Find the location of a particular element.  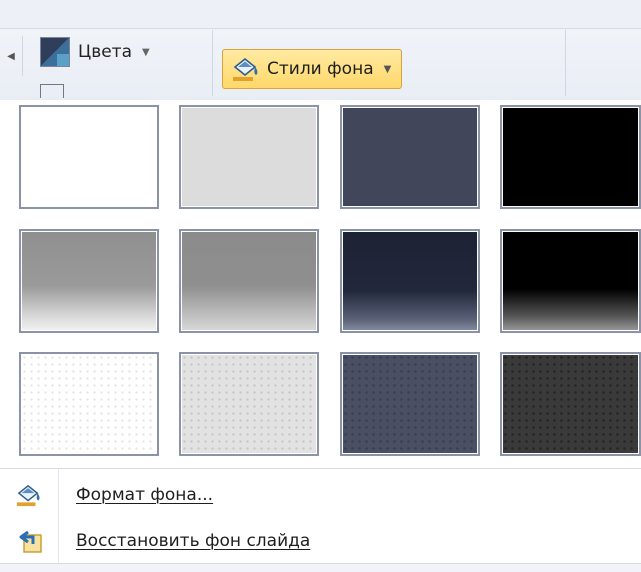

colors-button: Цвета ▼ is located at coordinates (95, 52).